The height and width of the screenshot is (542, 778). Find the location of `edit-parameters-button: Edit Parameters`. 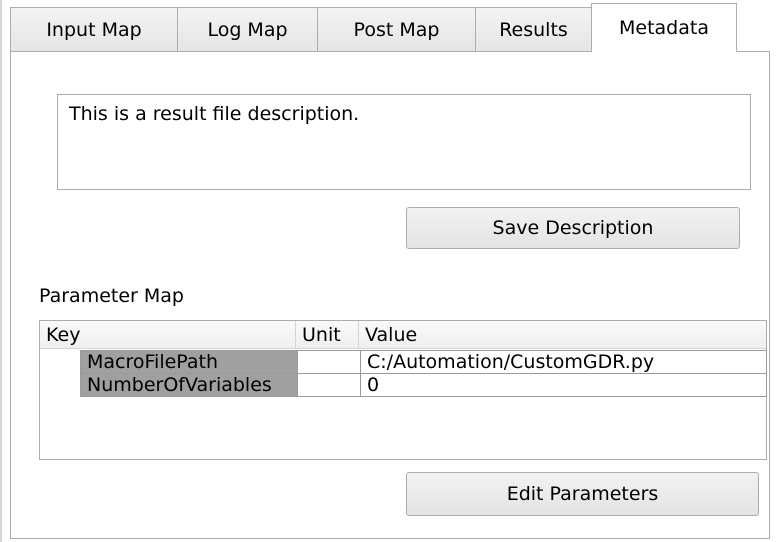

edit-parameters-button: Edit Parameters is located at coordinates (582, 494).